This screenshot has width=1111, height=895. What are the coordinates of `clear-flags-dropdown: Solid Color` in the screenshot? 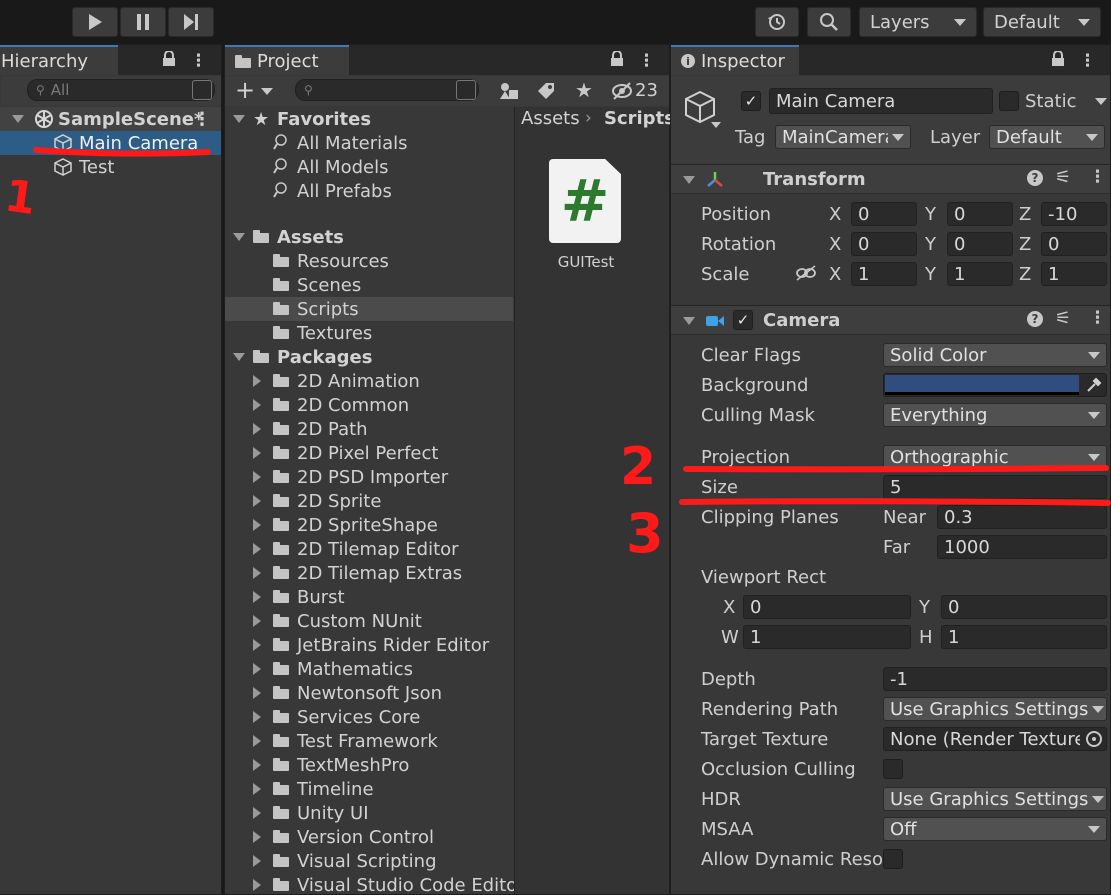 It's located at (995, 355).